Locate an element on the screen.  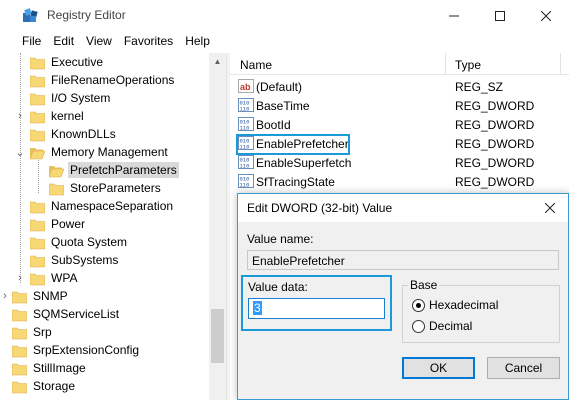
cancel-button: Cancel is located at coordinates (523, 368).